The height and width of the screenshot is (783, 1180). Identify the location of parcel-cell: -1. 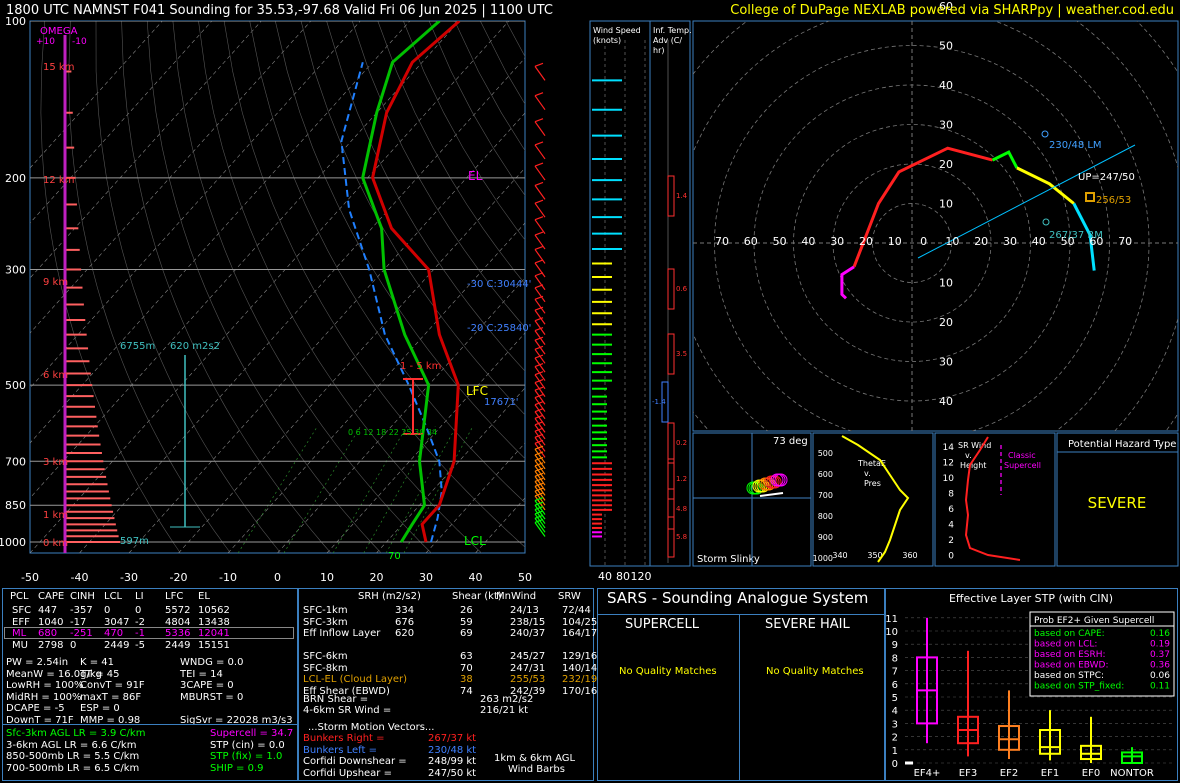
(140, 633).